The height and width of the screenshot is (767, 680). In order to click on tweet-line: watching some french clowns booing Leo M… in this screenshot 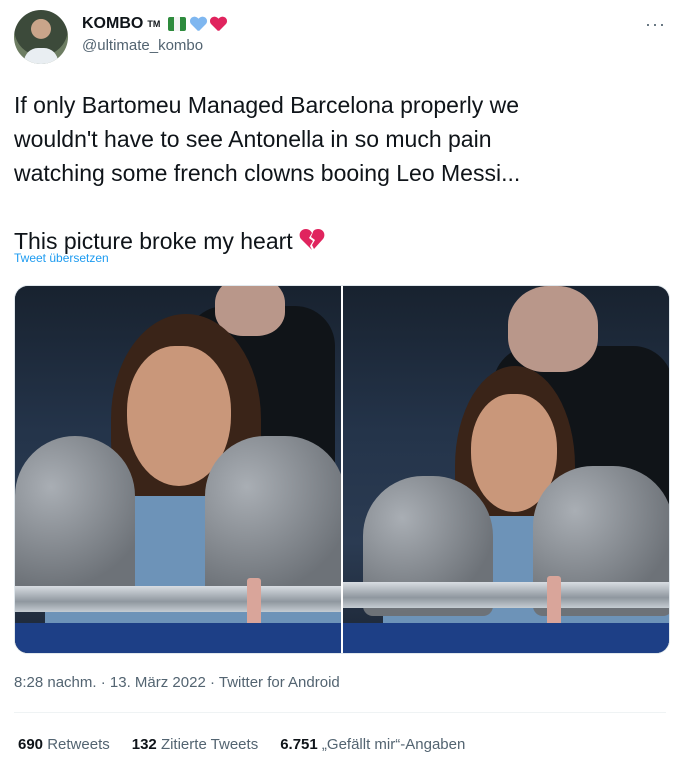, I will do `click(267, 173)`.